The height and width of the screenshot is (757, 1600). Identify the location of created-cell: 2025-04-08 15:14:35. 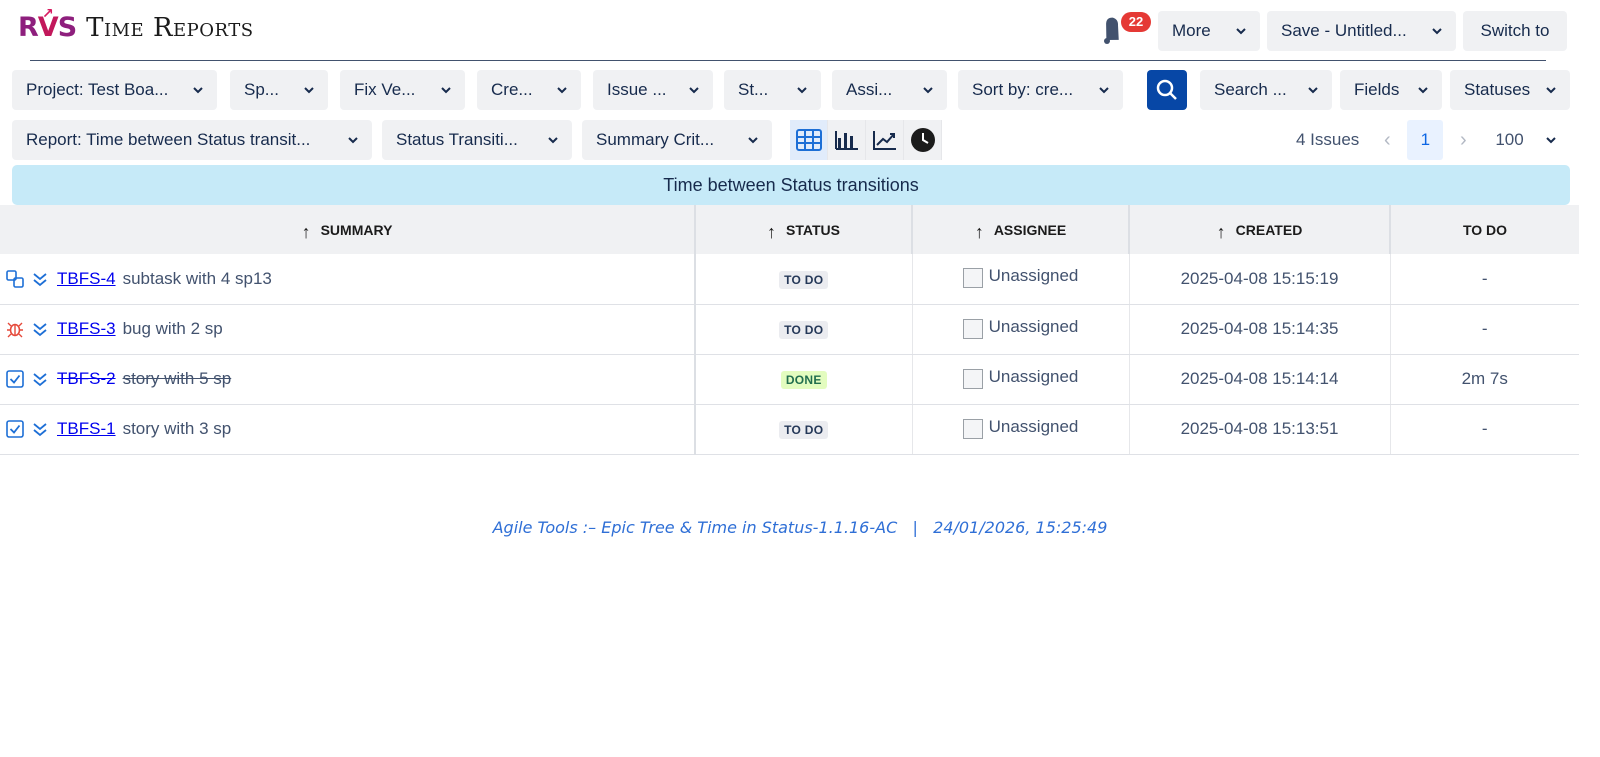
(1260, 329).